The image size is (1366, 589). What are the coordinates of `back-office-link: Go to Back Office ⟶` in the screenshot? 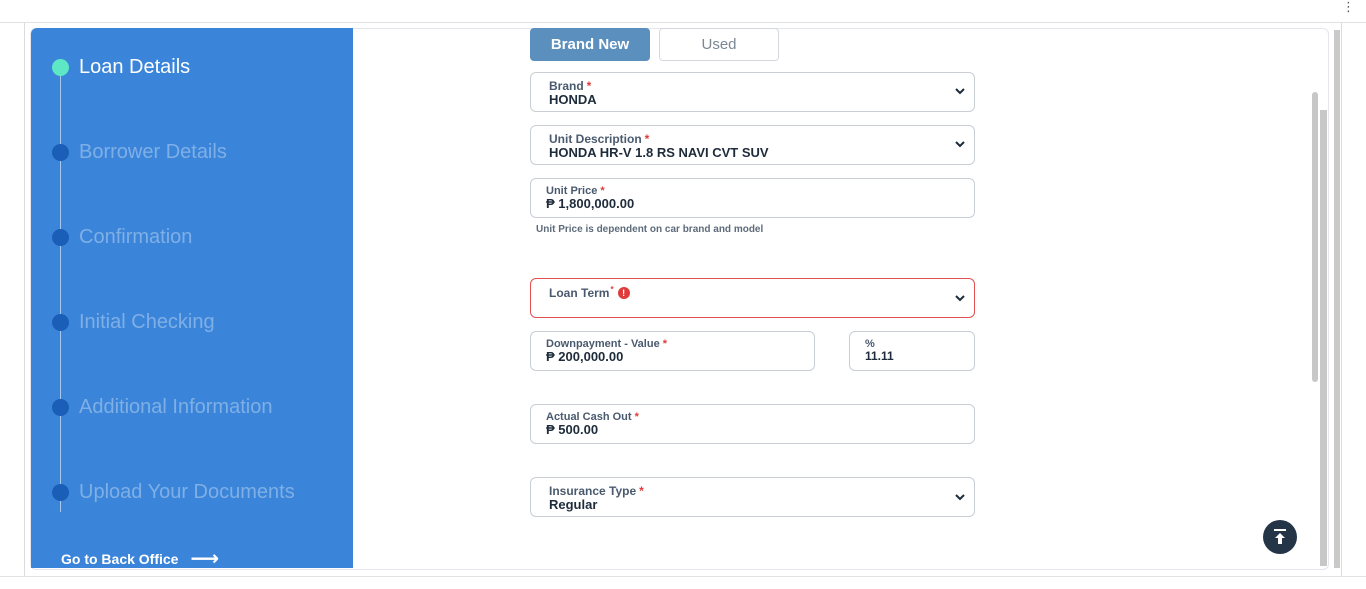 It's located at (140, 559).